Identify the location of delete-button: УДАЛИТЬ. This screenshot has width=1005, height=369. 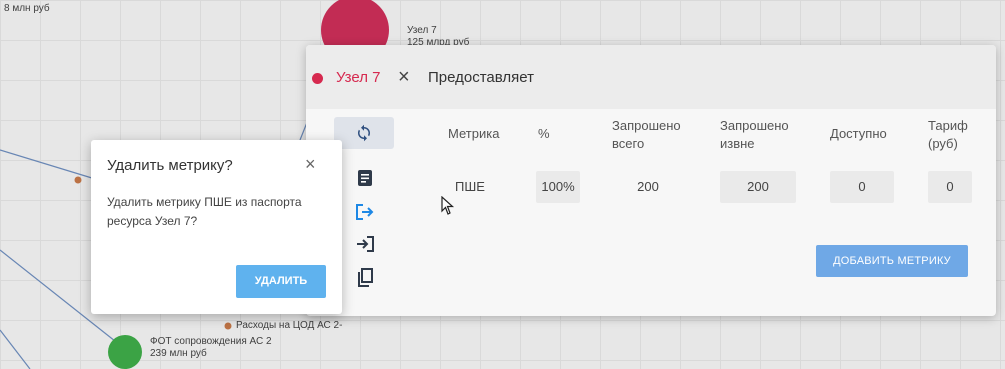
(281, 281).